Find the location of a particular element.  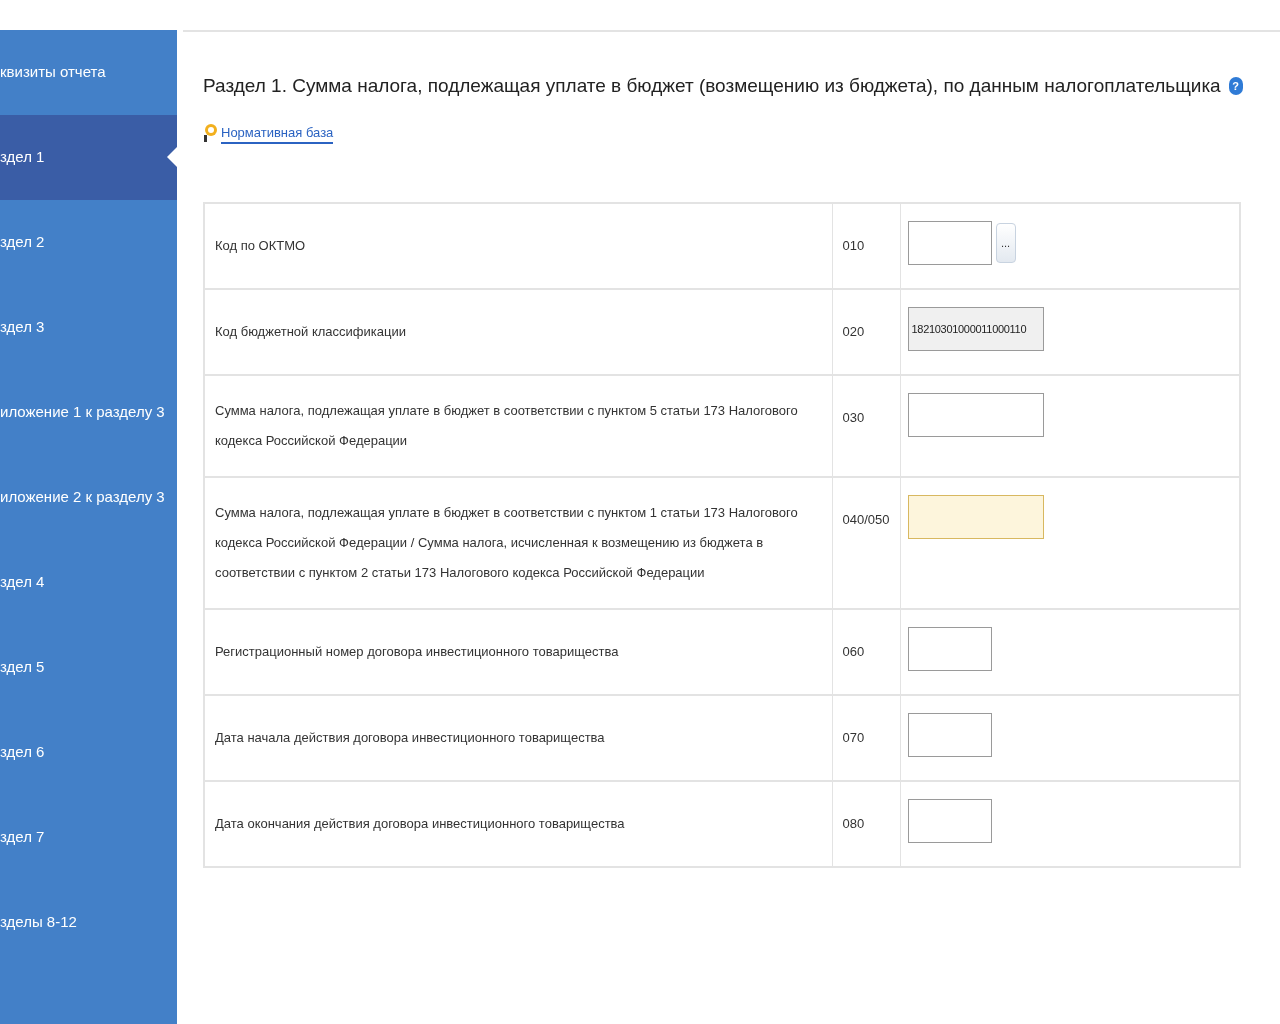

row-label: Сумма налога, подлежащая уплате в бюджет в соответствии с пунктом 5 статьи 173 Налогового кодекса Российской Федерации is located at coordinates (518, 426).